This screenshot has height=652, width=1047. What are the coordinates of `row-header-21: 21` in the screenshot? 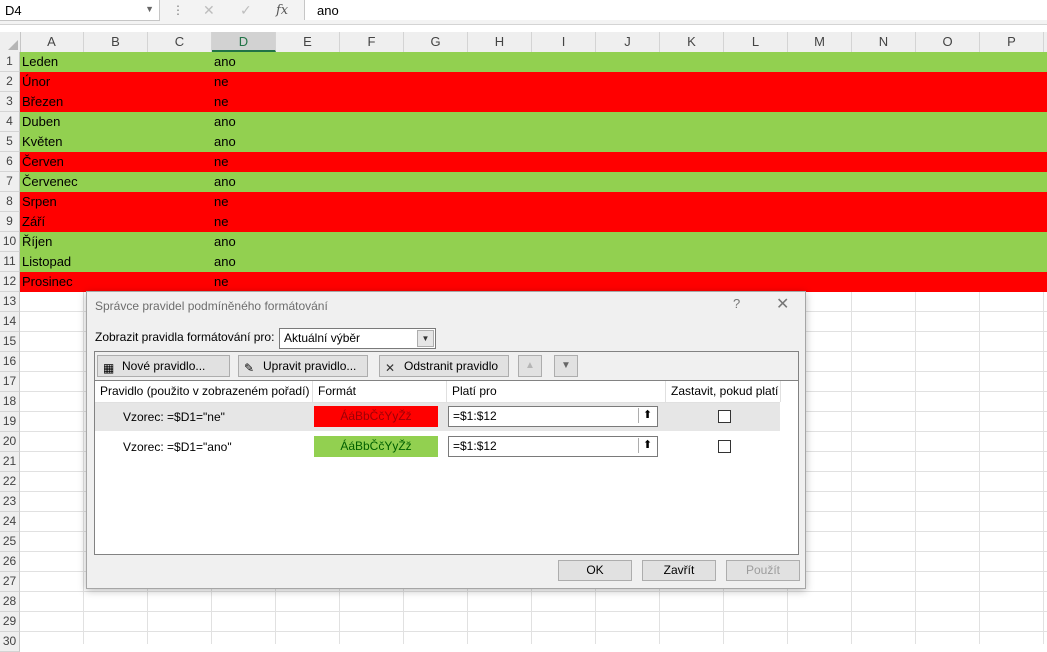 It's located at (10, 462).